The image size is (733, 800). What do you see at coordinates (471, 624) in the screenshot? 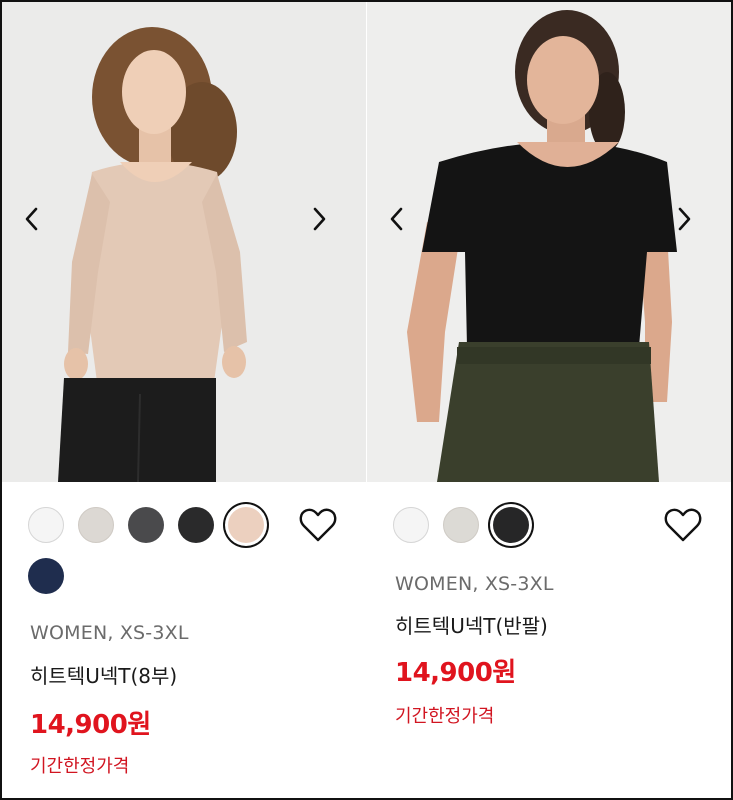
I see `product-name: 히트텍U넥T(반팔)` at bounding box center [471, 624].